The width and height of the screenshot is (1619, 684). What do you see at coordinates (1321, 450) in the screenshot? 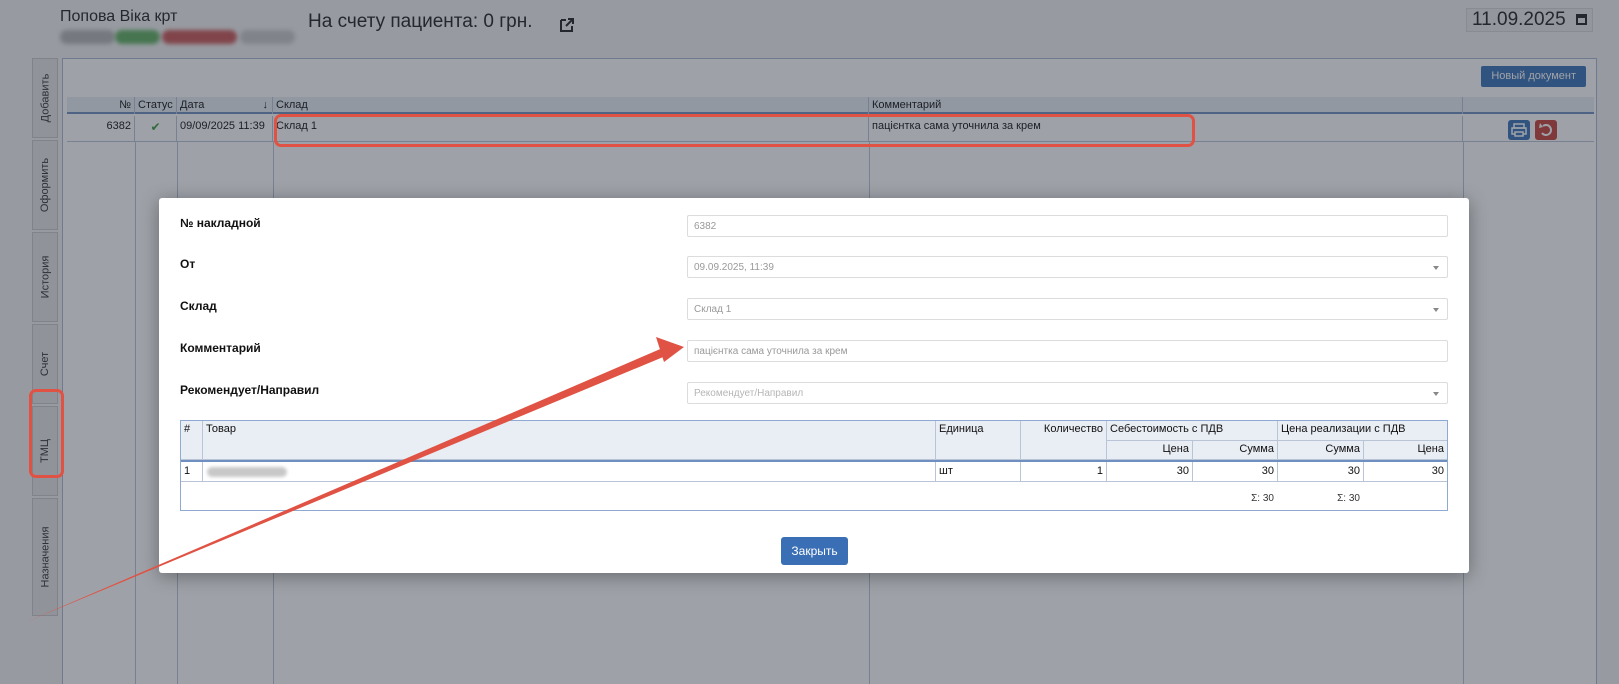
I see `items-header-sale-sum: Сумма` at bounding box center [1321, 450].